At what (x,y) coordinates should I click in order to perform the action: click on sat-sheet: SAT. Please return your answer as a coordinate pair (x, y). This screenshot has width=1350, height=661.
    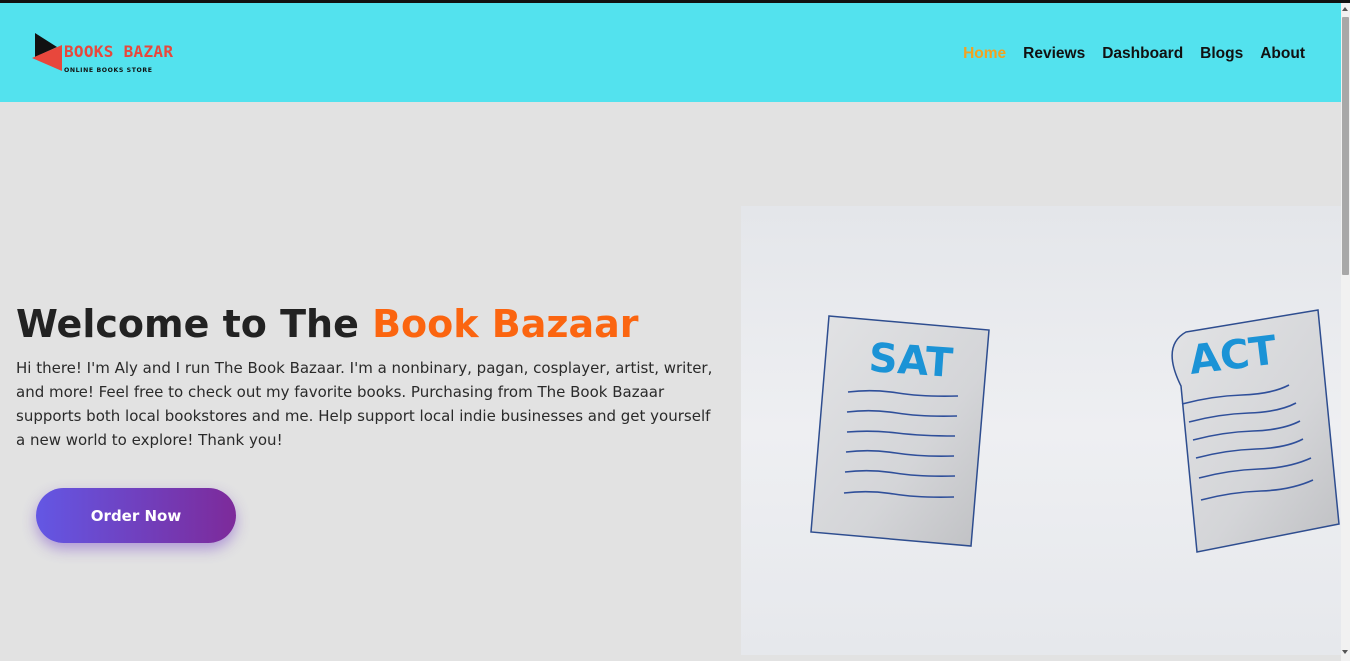
    Looking at the image, I should click on (900, 431).